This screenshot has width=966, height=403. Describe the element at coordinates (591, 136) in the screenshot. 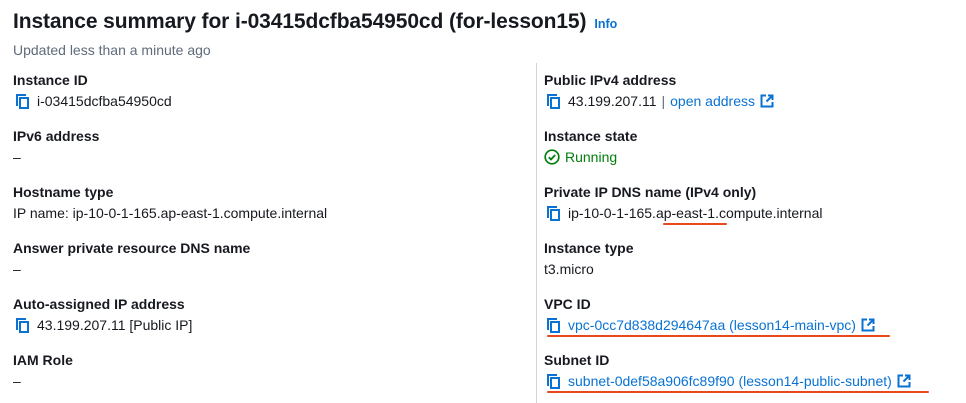

I see `field-label: Instance state` at that location.